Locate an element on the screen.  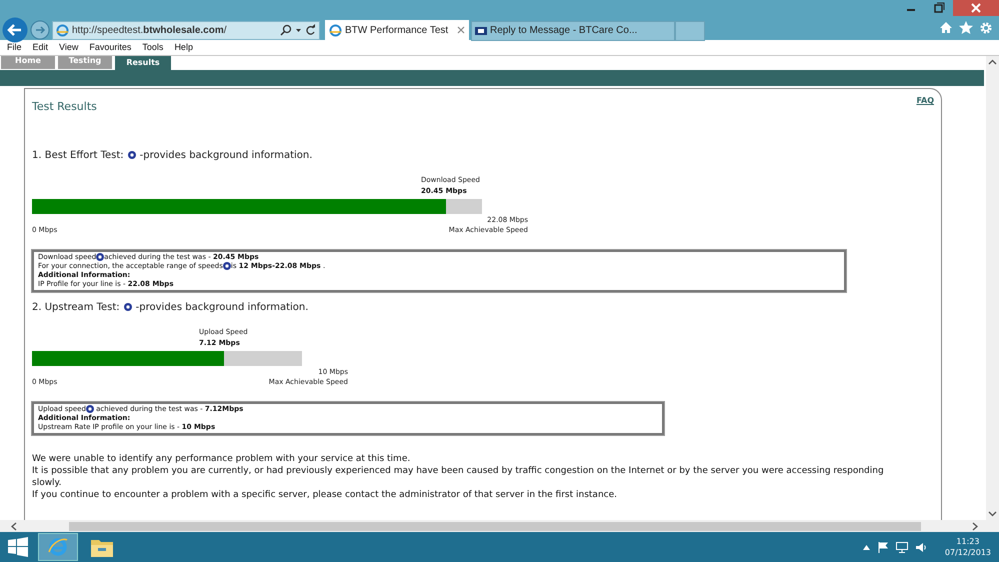
menu-item: Favourites is located at coordinates (110, 47).